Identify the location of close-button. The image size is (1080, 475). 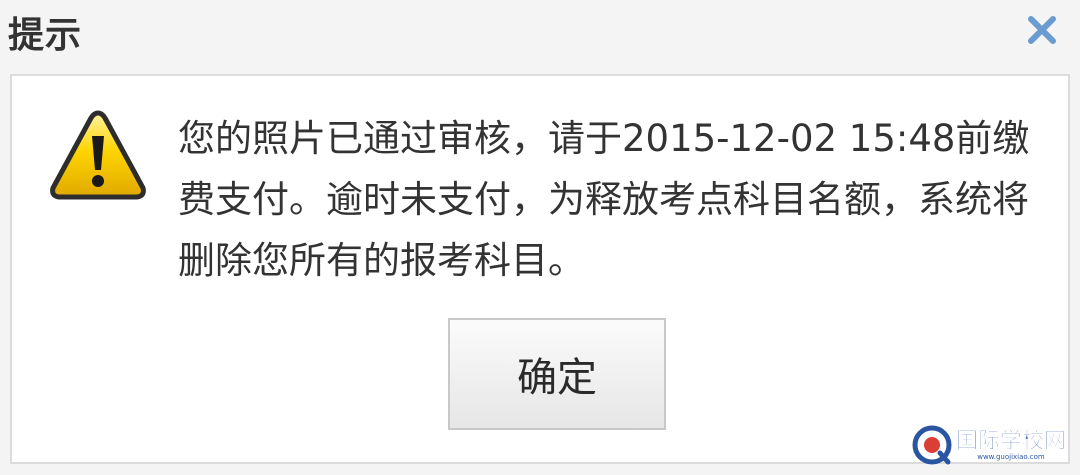
(1042, 30).